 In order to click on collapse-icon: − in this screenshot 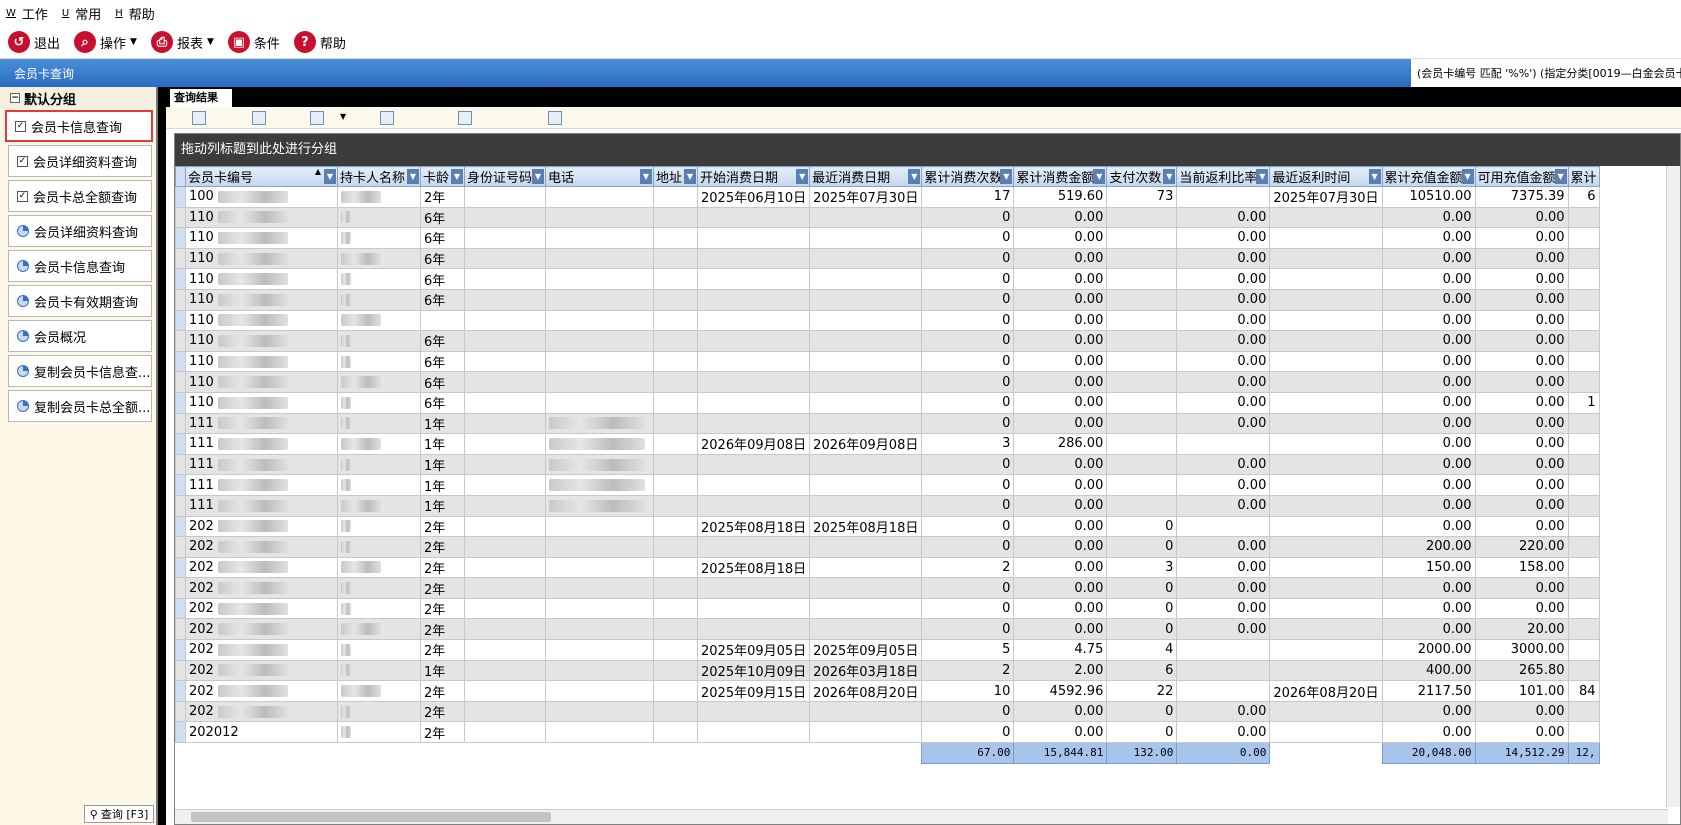, I will do `click(15, 98)`.